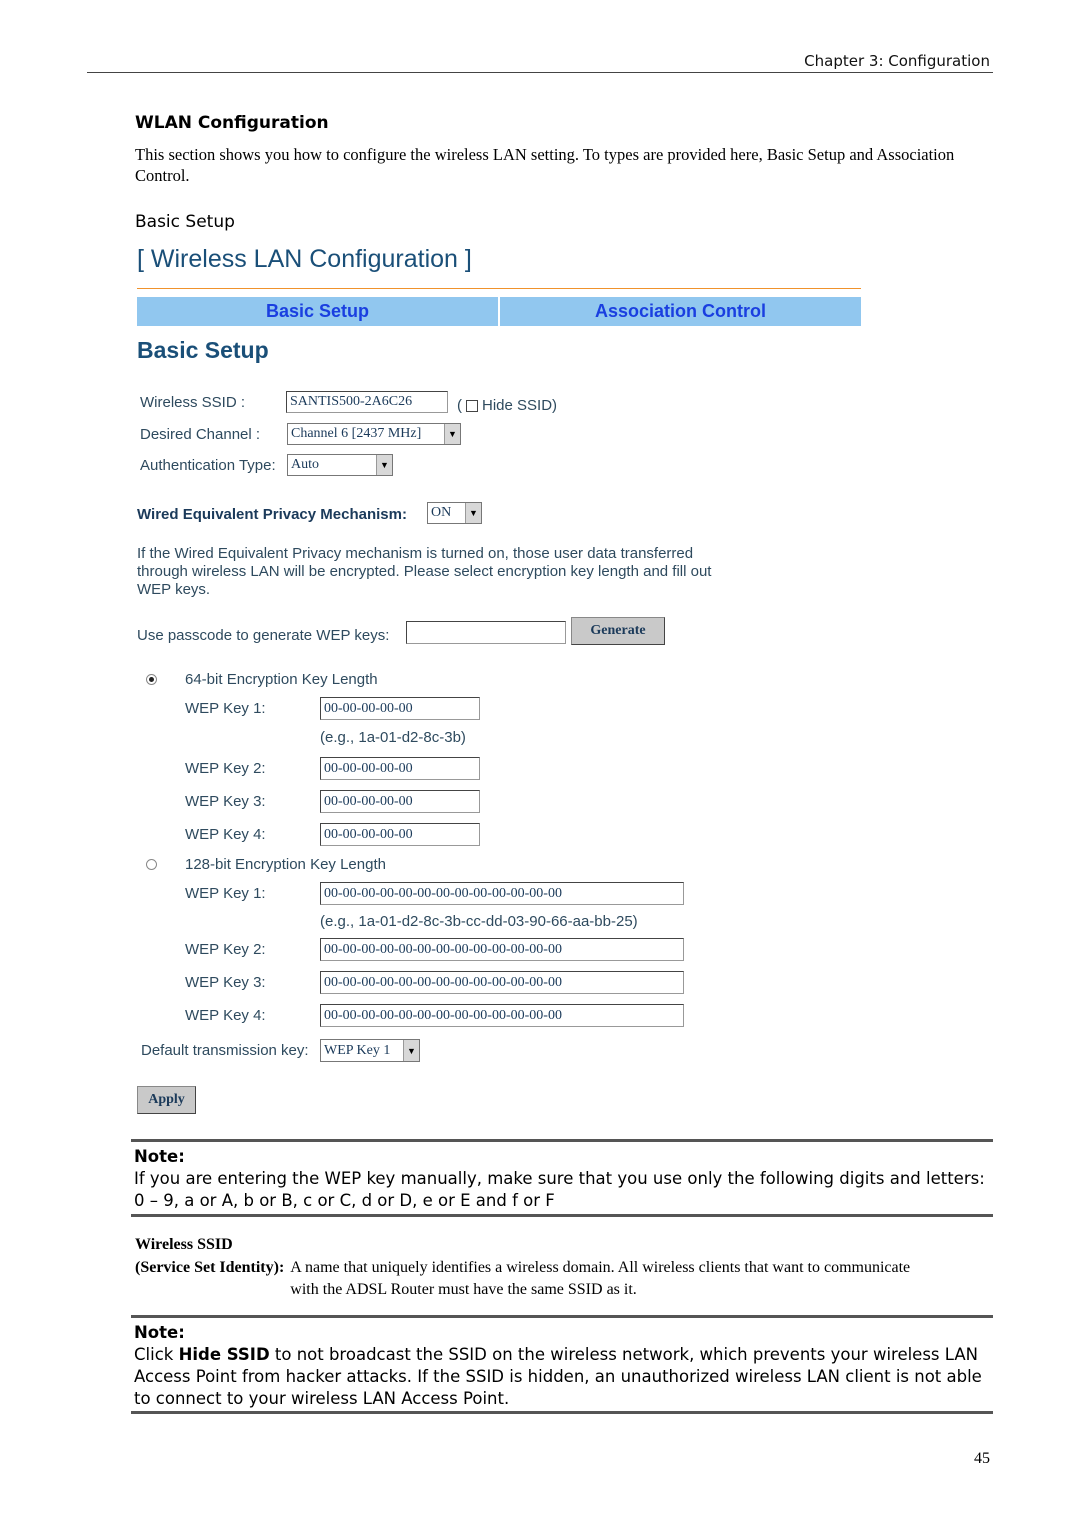 Image resolution: width=1080 pixels, height=1528 pixels. Describe the element at coordinates (400, 708) in the screenshot. I see `key64-1-input: 00-00-00-00-00` at that location.